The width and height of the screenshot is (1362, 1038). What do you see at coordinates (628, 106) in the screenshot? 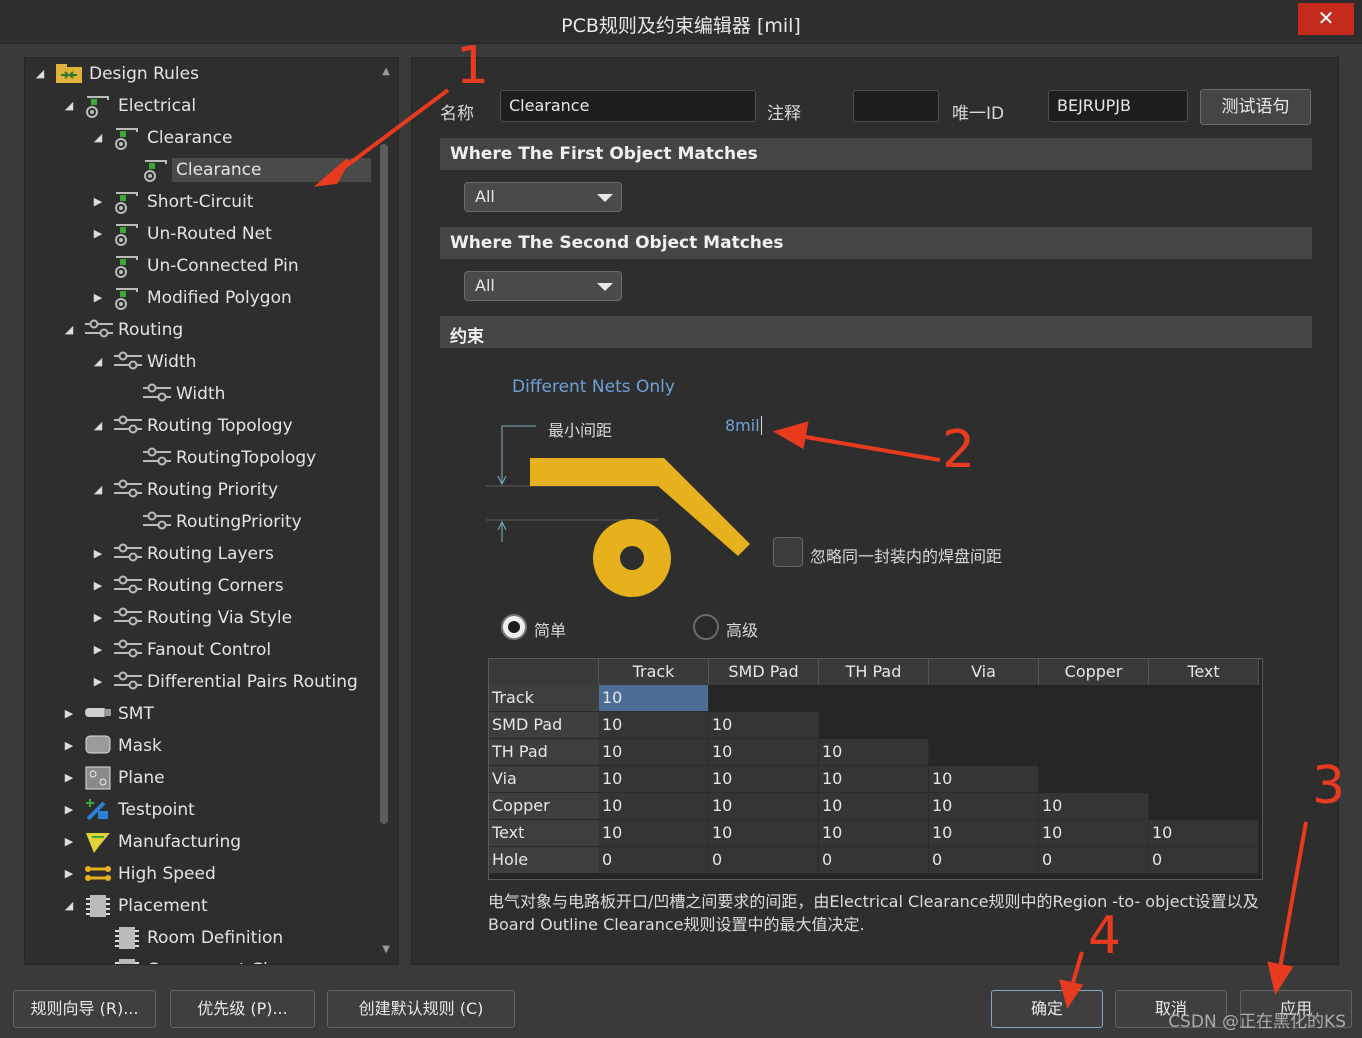
I see `rule-name-input: Clearance` at bounding box center [628, 106].